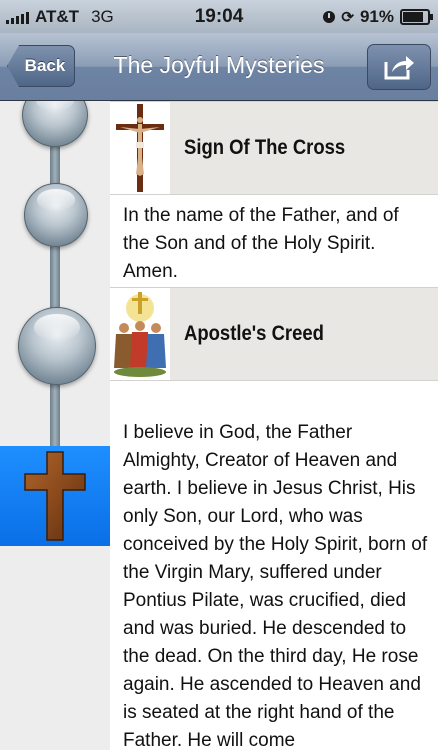 The width and height of the screenshot is (438, 750). What do you see at coordinates (329, 17) in the screenshot?
I see `alarm-clock-icon` at bounding box center [329, 17].